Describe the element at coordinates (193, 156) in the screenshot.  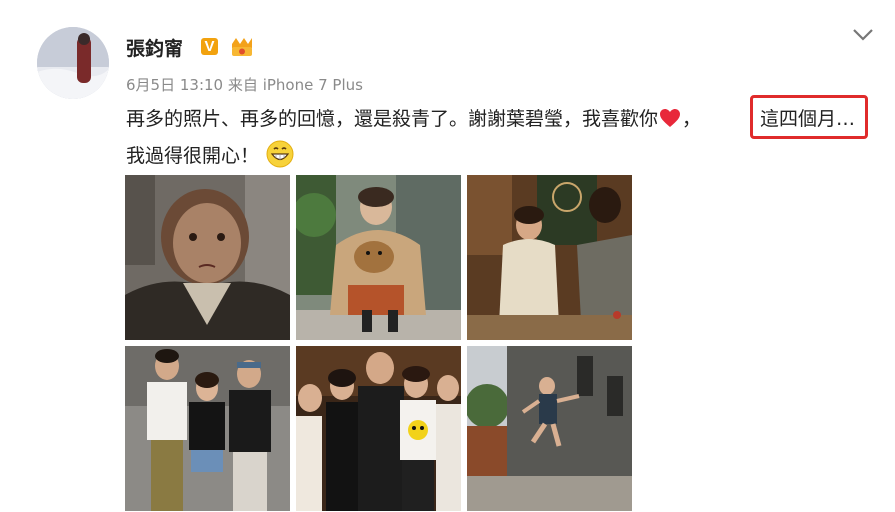
I see `post-text-2: 我過得很開心！` at that location.